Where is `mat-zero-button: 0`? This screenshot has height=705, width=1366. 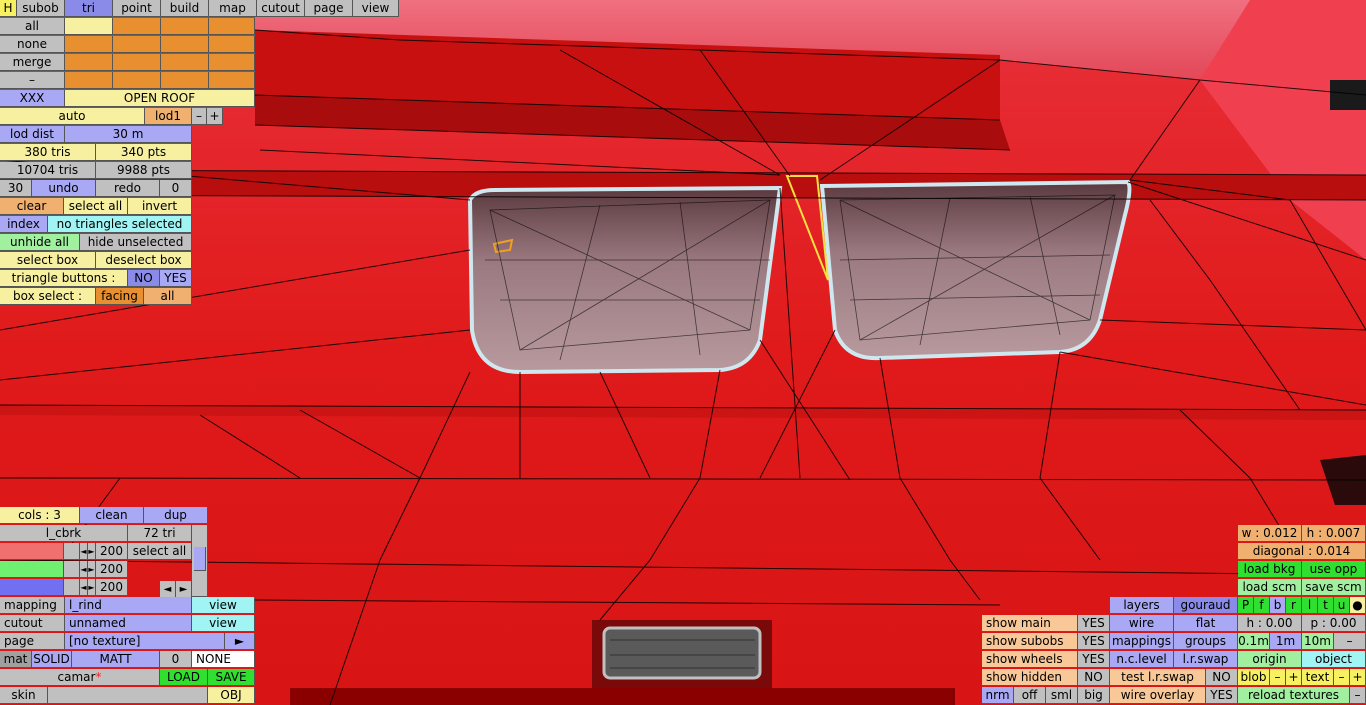 mat-zero-button: 0 is located at coordinates (176, 659).